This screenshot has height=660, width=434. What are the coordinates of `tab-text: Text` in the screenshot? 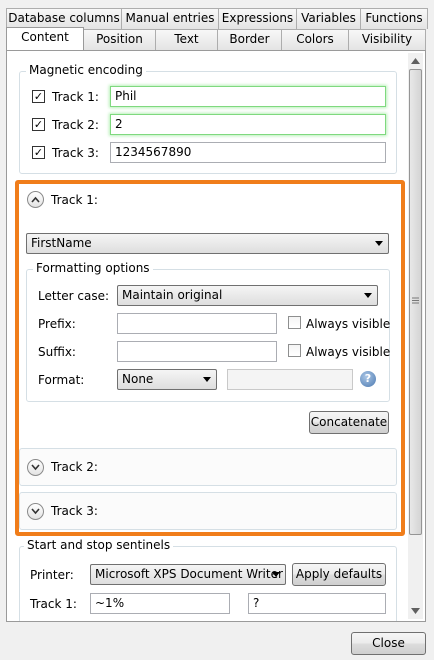 It's located at (187, 39).